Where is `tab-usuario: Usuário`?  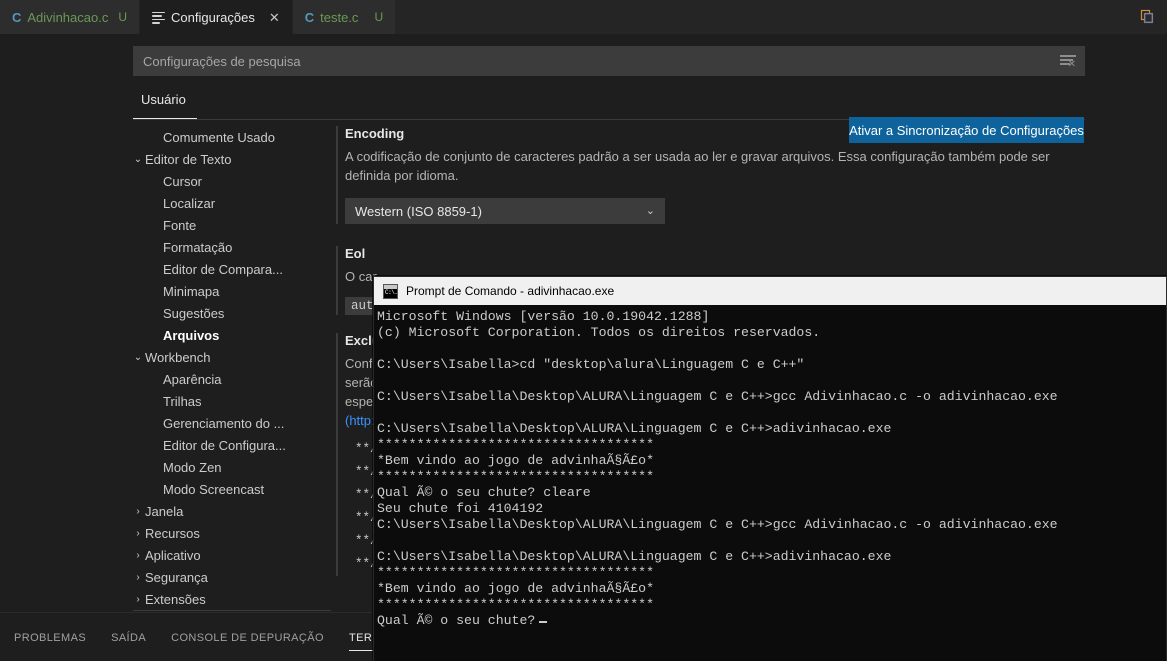 tab-usuario: Usuário is located at coordinates (163, 99).